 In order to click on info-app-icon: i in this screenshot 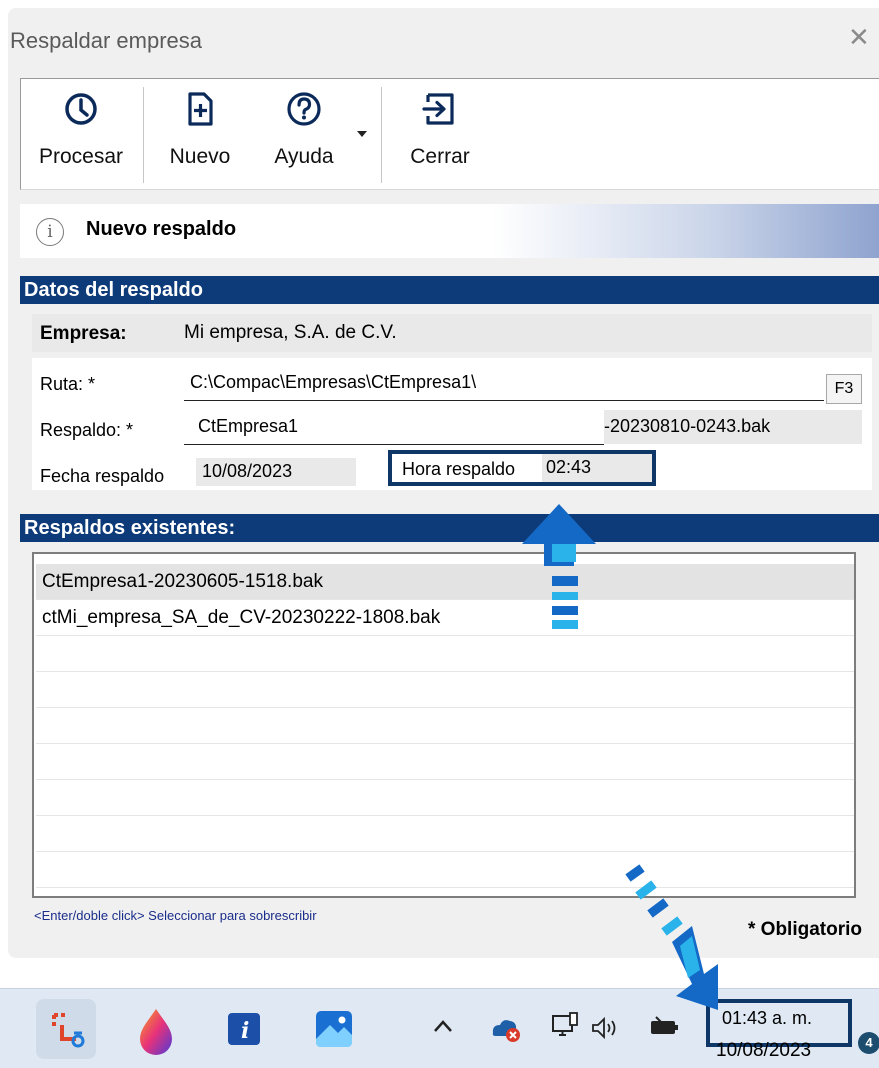, I will do `click(244, 1029)`.